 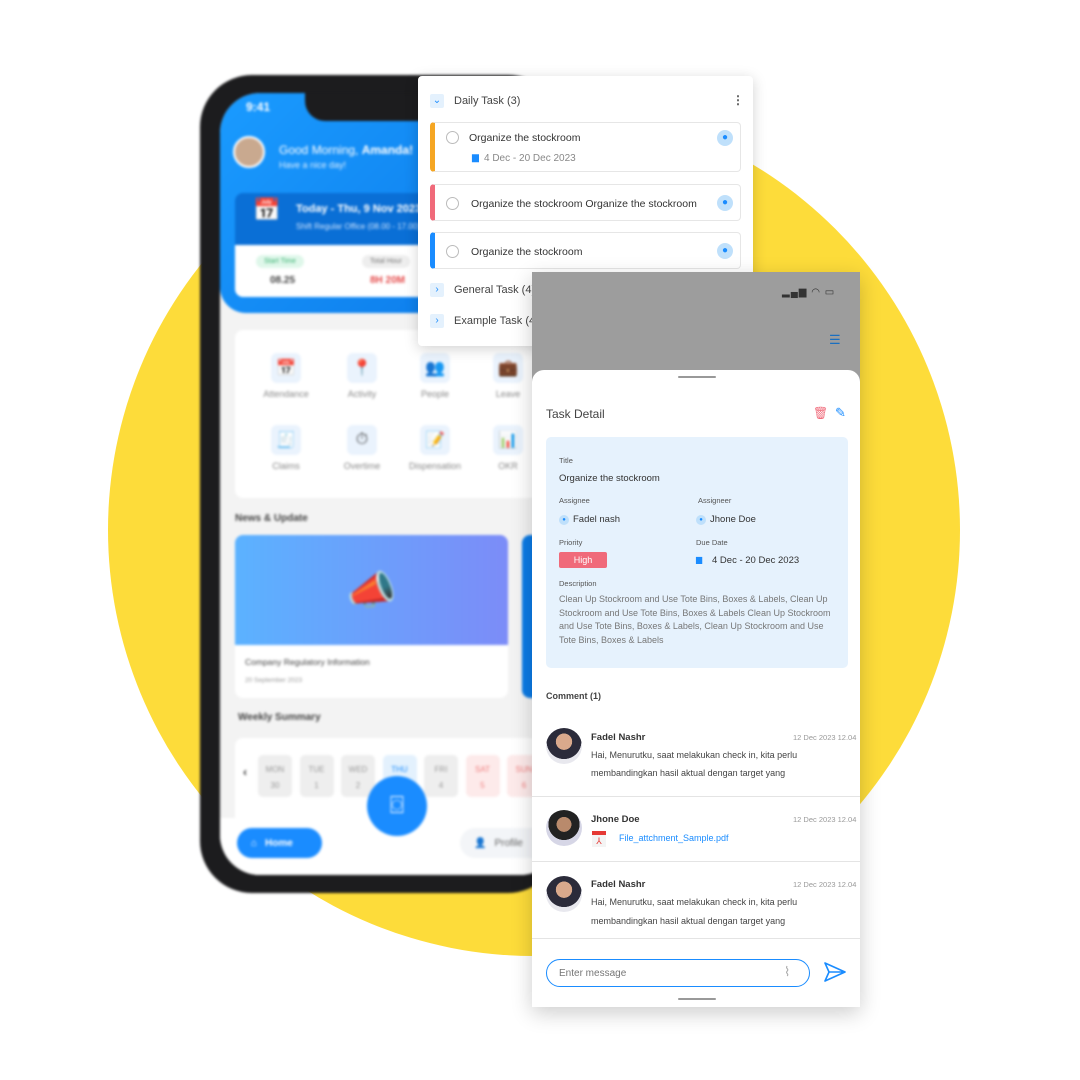 I want to click on chevron-left-icon: ‹, so click(x=245, y=772).